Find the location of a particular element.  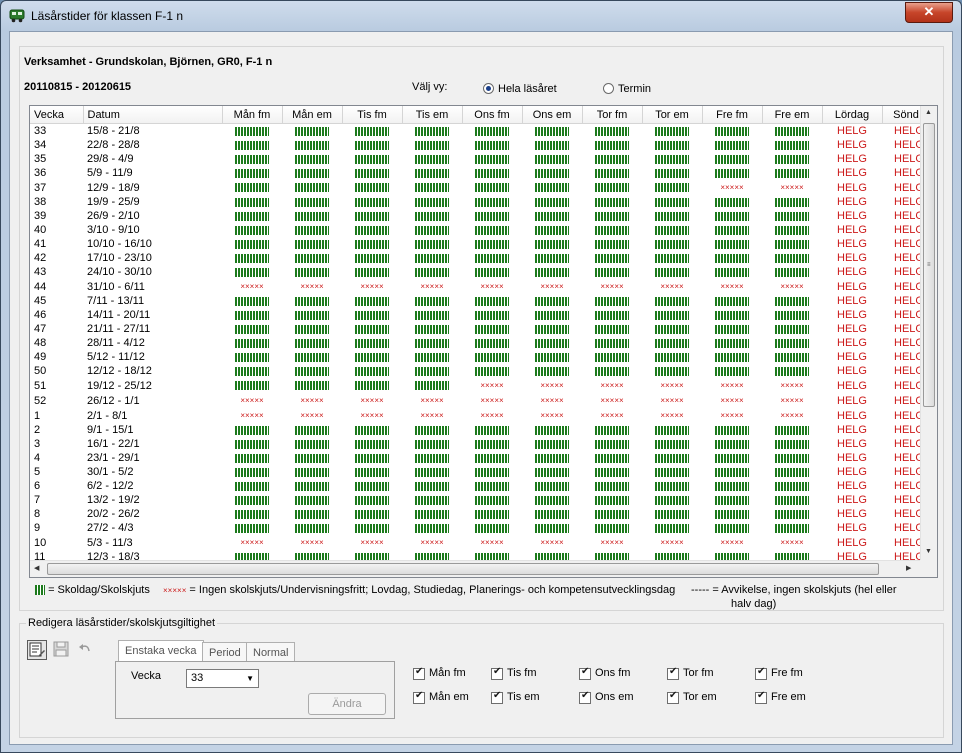

scroll-down-icon: ▼ is located at coordinates (928, 551).